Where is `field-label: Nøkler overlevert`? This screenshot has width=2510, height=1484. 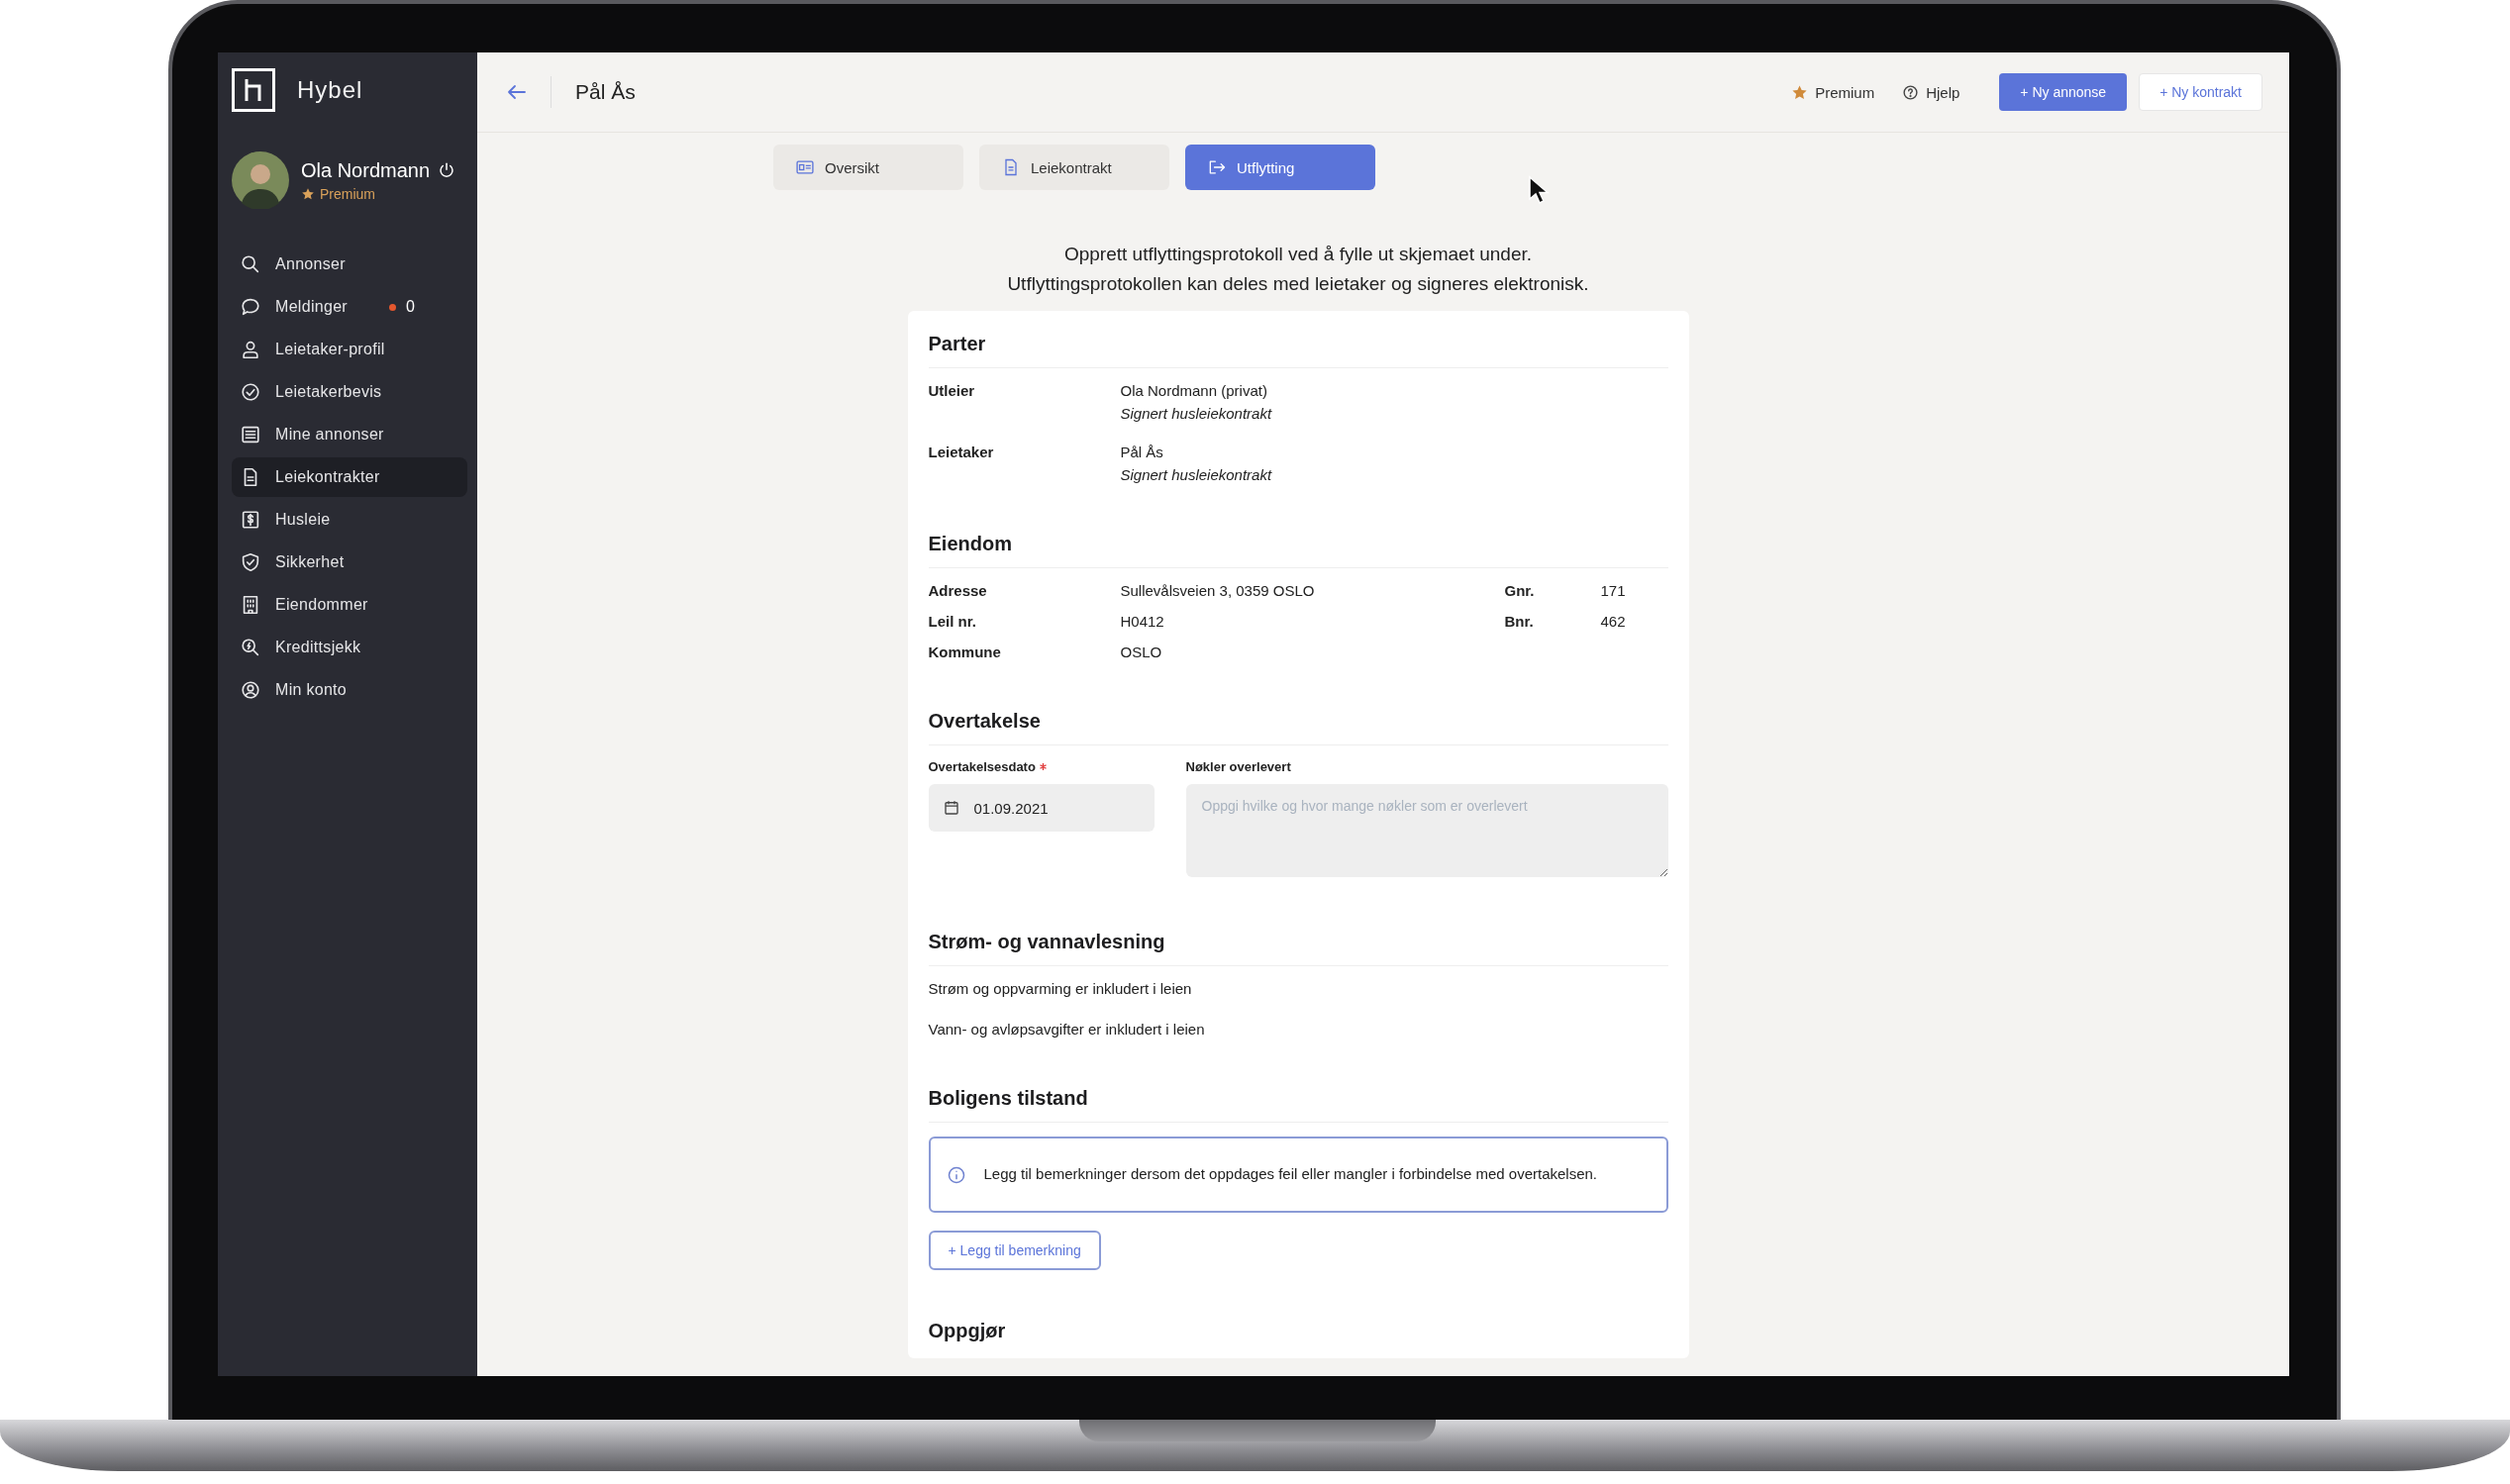 field-label: Nøkler overlevert is located at coordinates (1238, 766).